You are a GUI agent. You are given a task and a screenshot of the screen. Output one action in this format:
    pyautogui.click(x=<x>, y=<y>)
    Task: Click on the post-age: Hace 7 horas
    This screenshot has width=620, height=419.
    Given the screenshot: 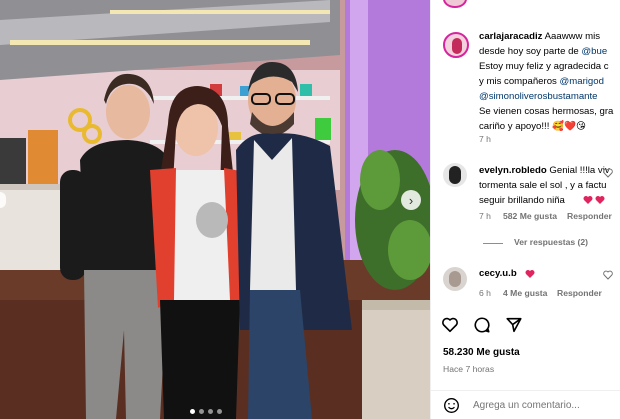 What is the action you would take?
    pyautogui.click(x=469, y=369)
    